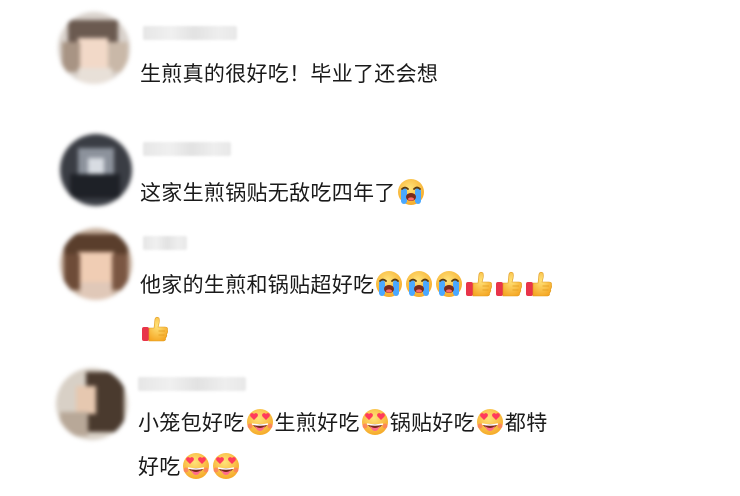 The height and width of the screenshot is (496, 740). What do you see at coordinates (432, 423) in the screenshot?
I see `comment-text-seg3: 锅贴好吃` at bounding box center [432, 423].